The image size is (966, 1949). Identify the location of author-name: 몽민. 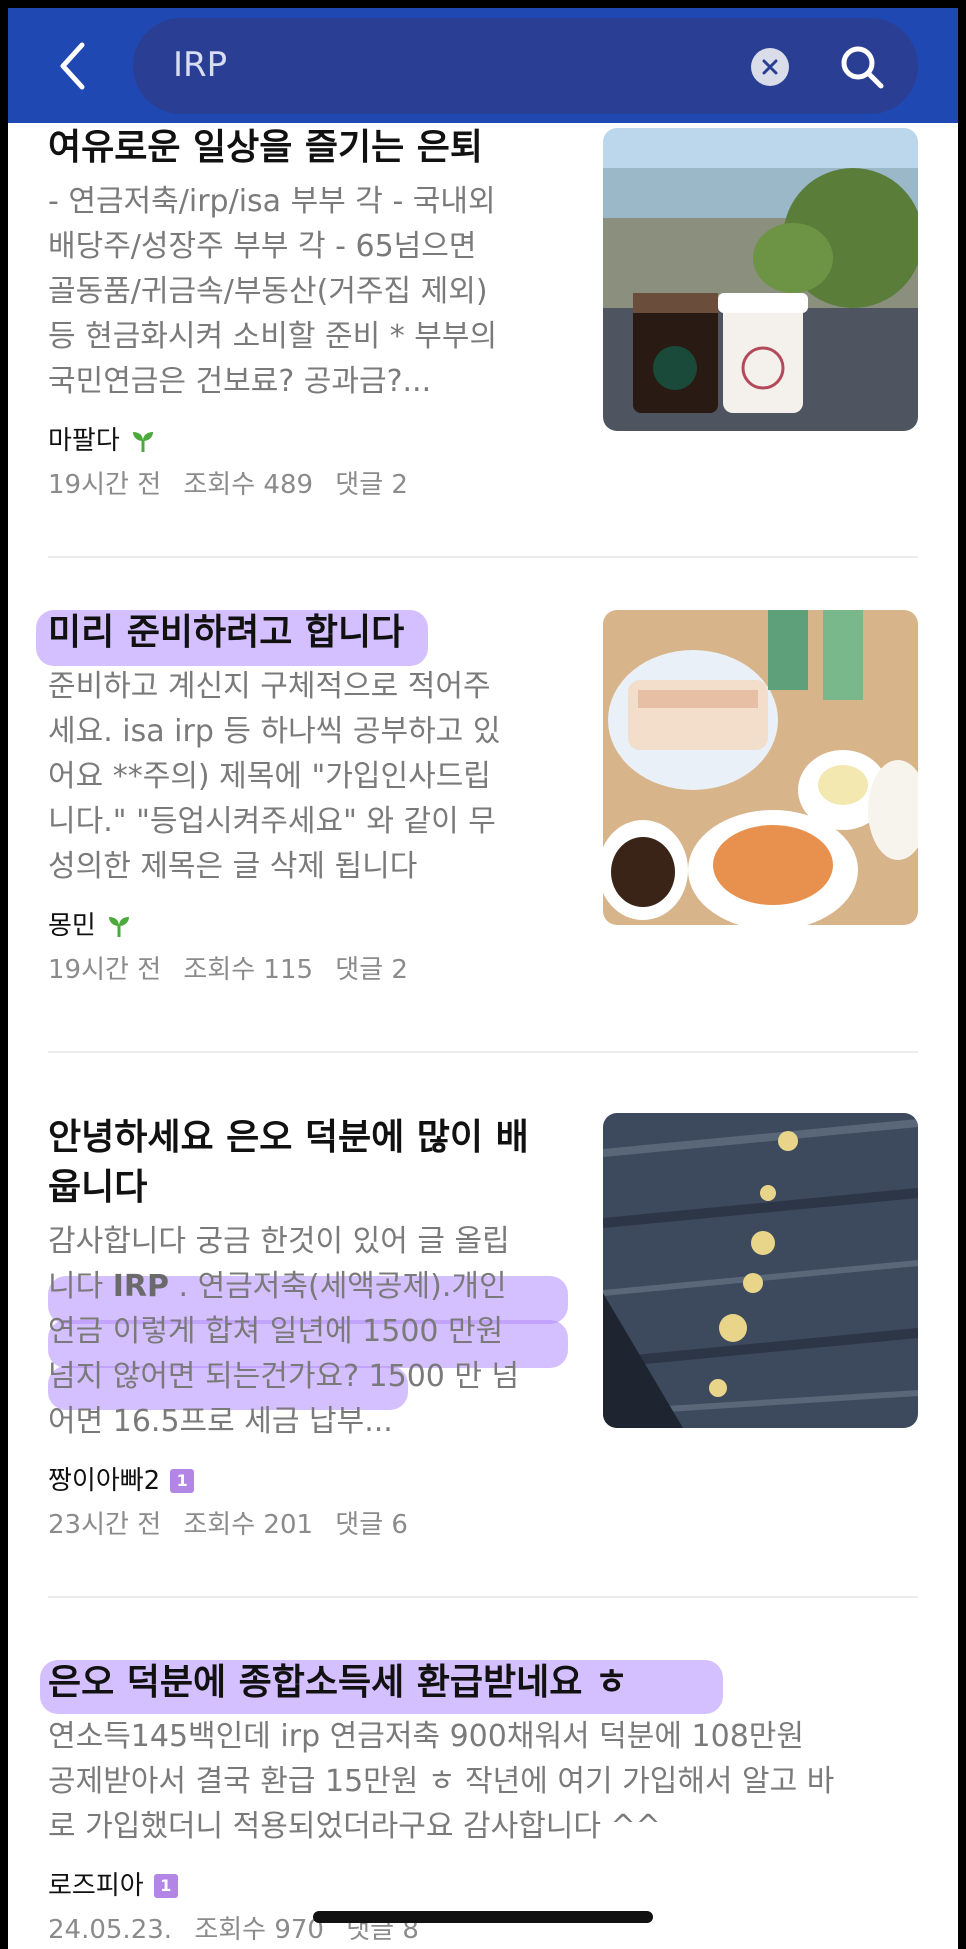
(72, 926).